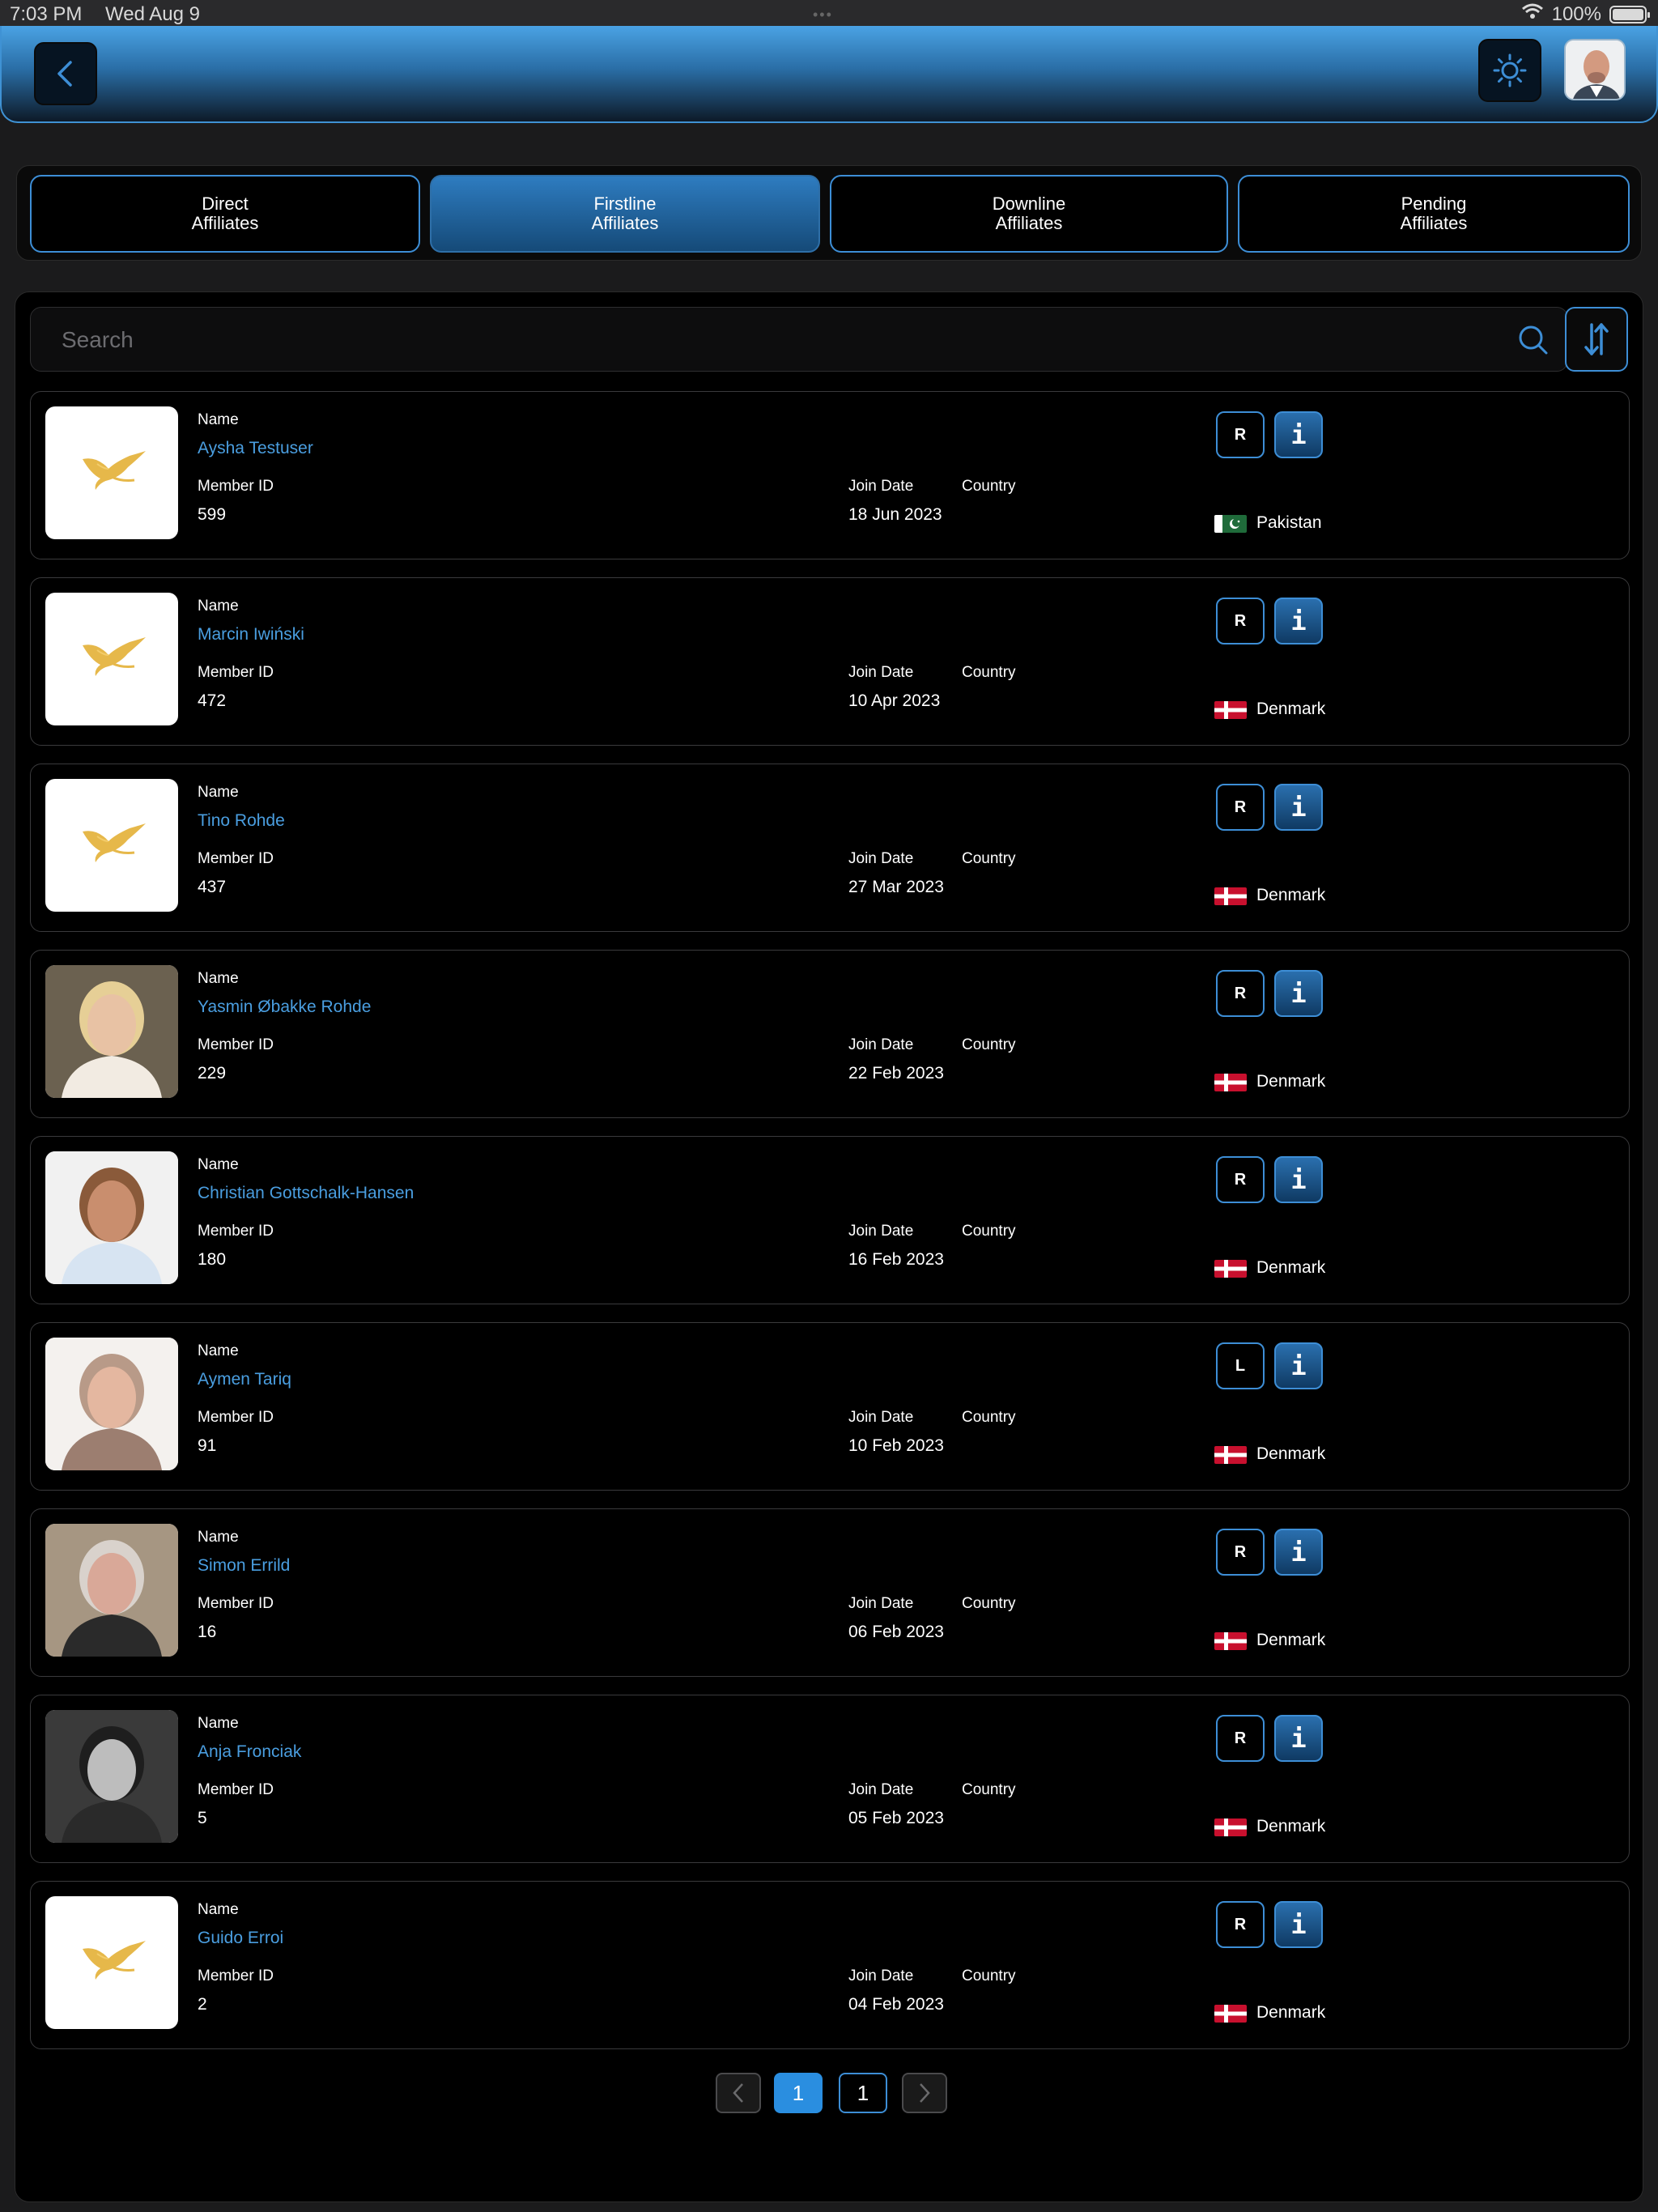 The image size is (1658, 2212). I want to click on join-date-value: 10 Apr 2023, so click(894, 701).